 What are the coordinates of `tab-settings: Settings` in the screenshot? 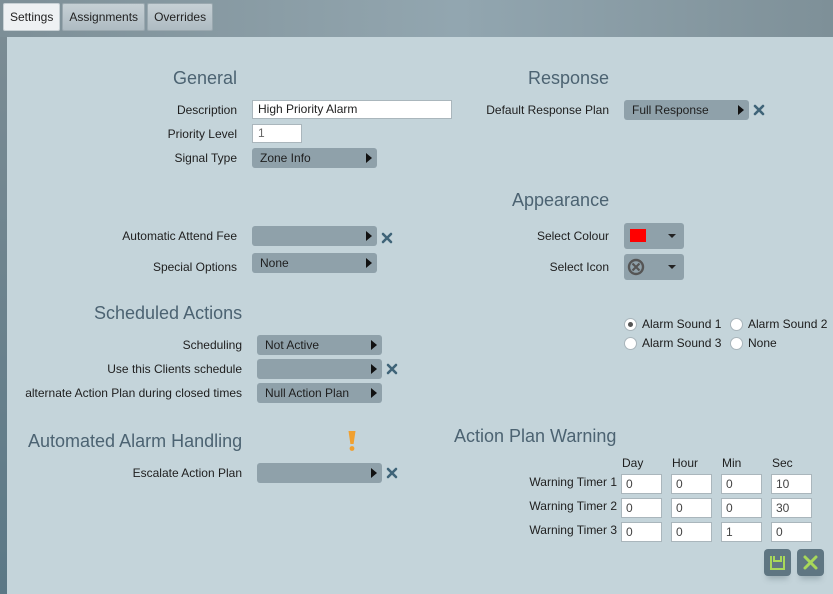 It's located at (32, 17).